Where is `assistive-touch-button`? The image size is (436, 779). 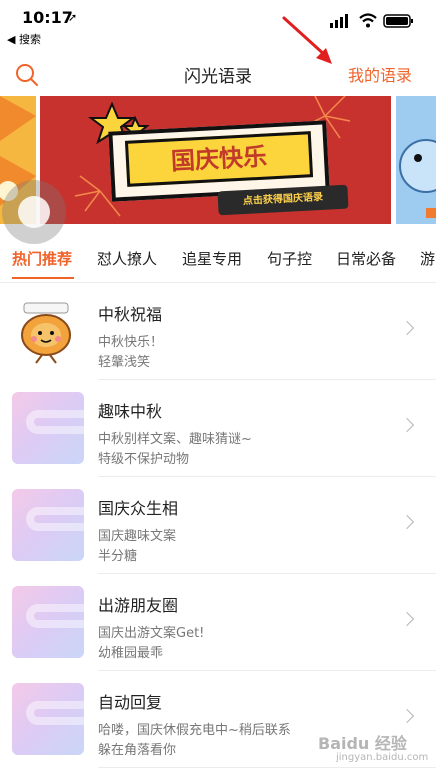
assistive-touch-button is located at coordinates (34, 212).